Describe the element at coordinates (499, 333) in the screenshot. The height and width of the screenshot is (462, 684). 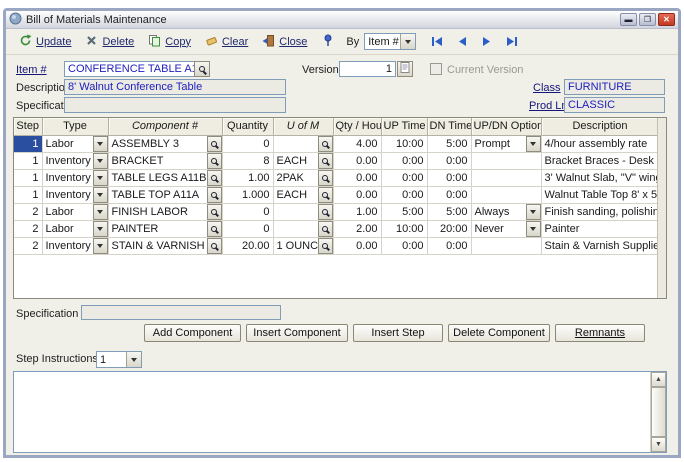
I see `delete-component-button: Delete Component` at that location.